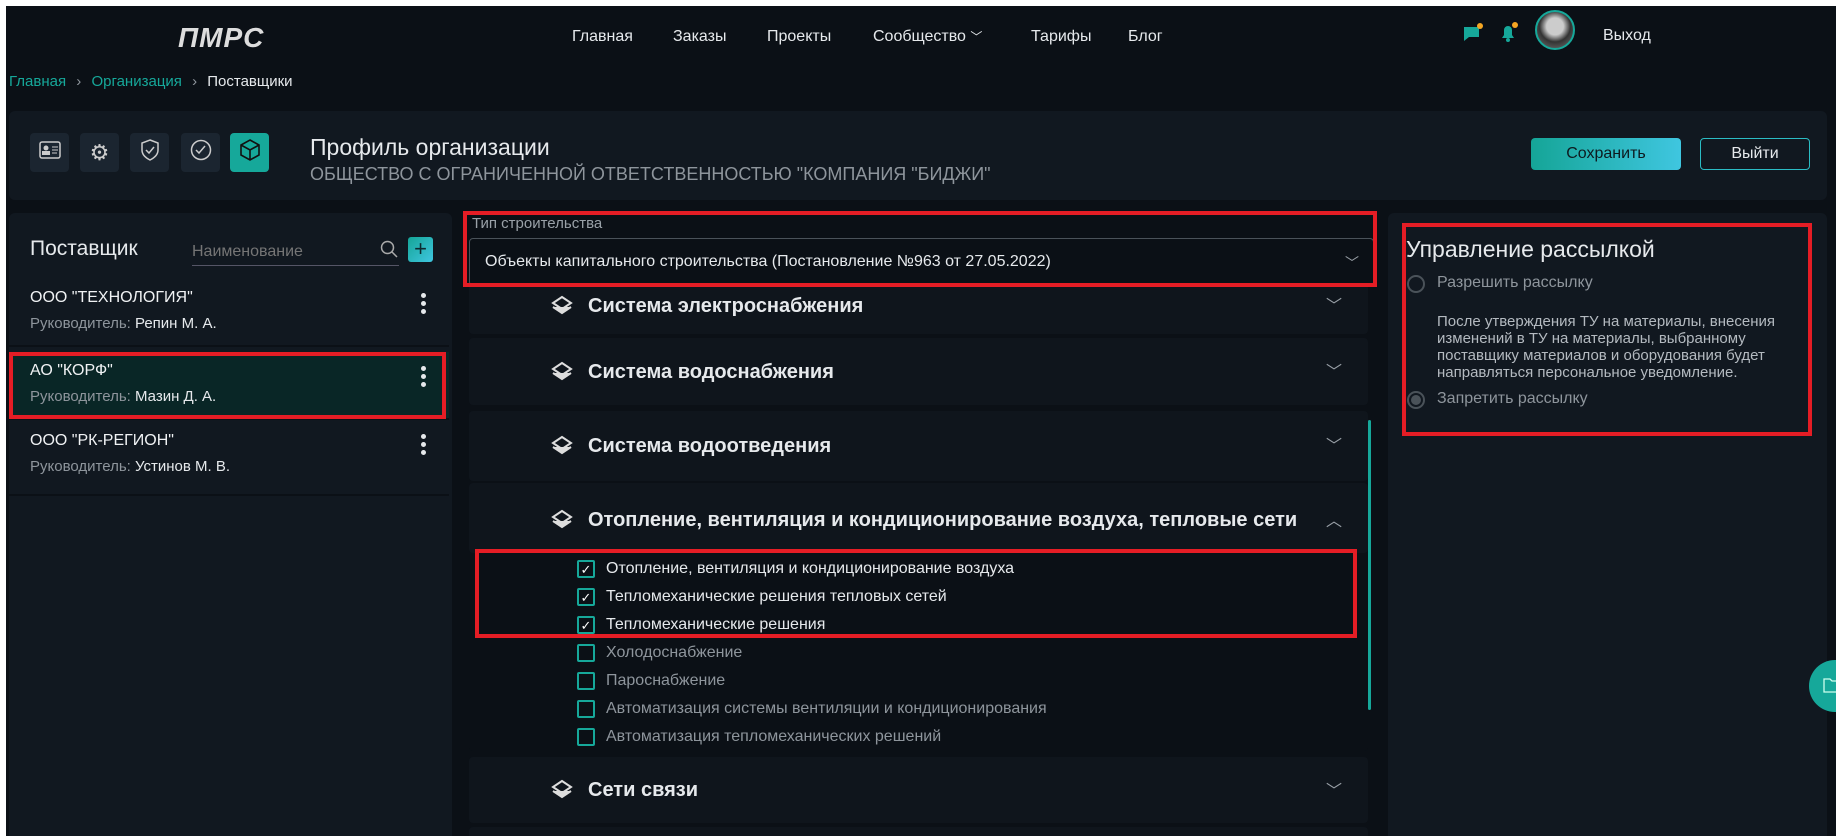 This screenshot has height=839, width=1840. What do you see at coordinates (195, 81) in the screenshot?
I see `chevron-right-icon: ›` at bounding box center [195, 81].